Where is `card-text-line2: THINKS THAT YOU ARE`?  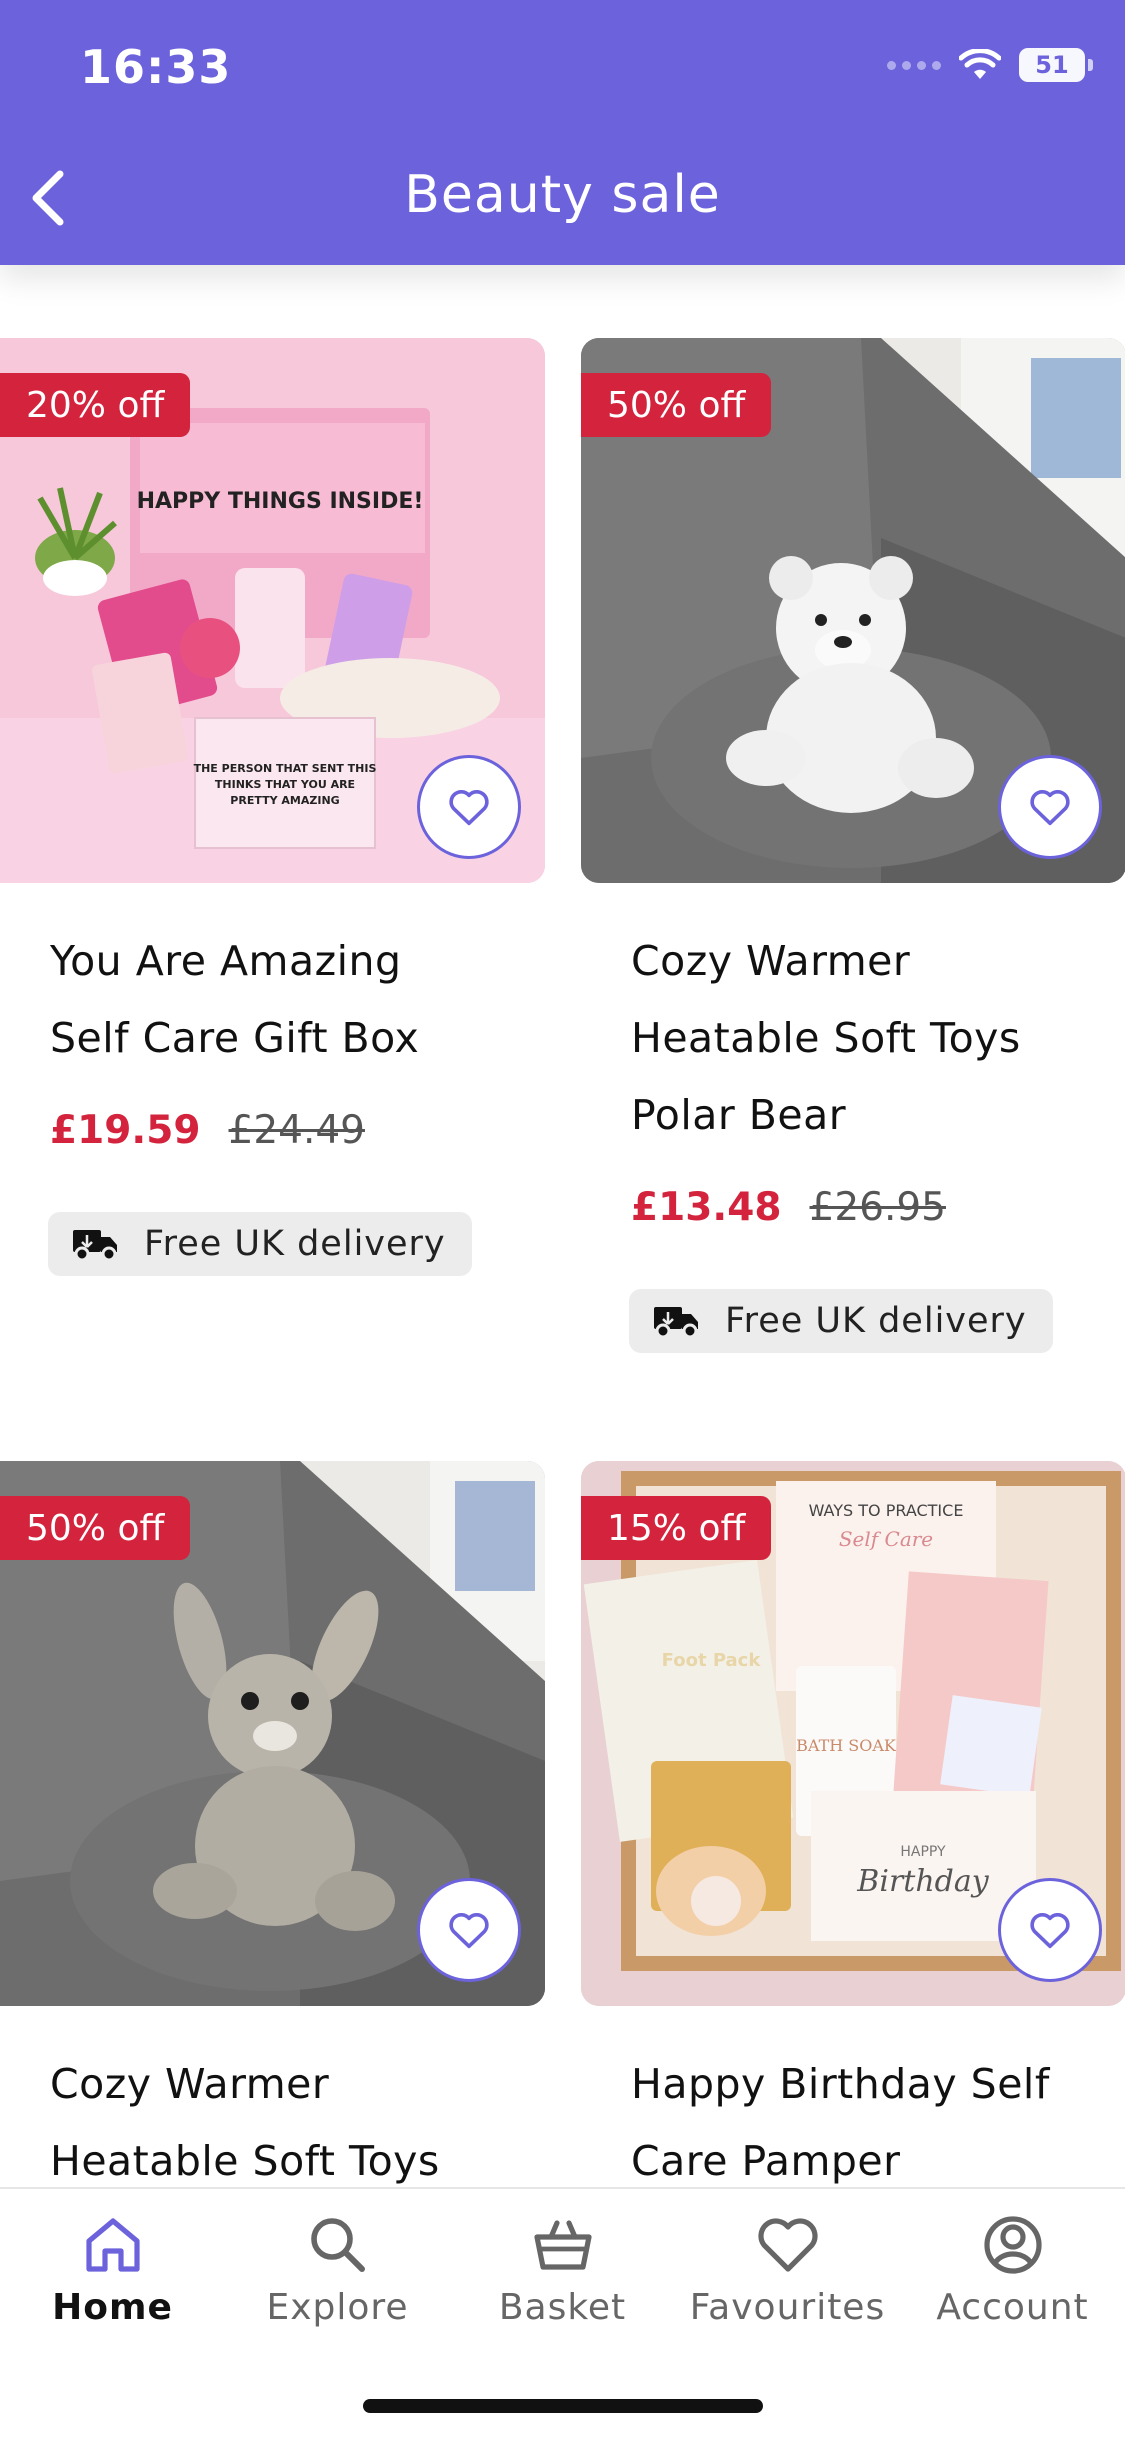 card-text-line2: THINKS THAT YOU ARE is located at coordinates (285, 784).